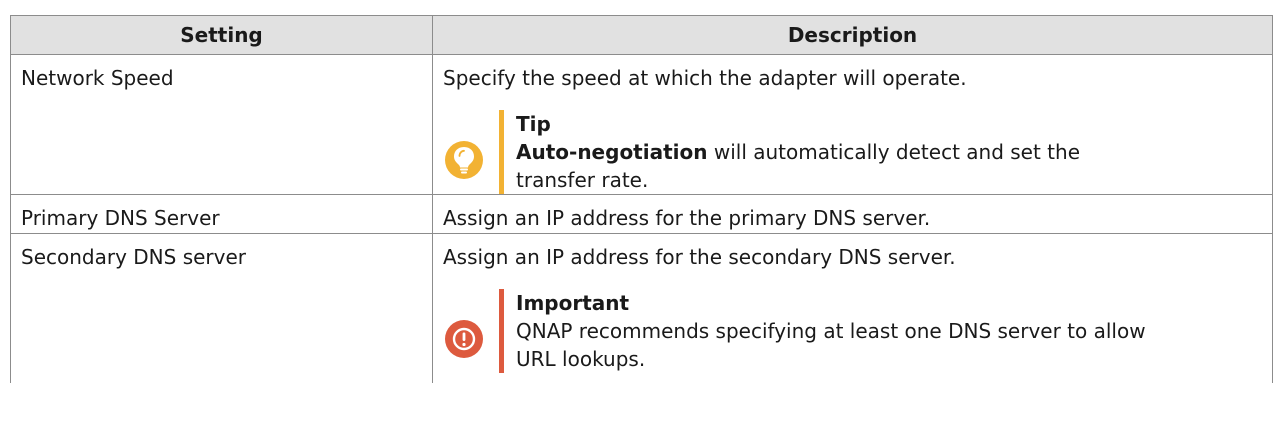  I want to click on callout-bold-term: Auto-negotiation, so click(612, 152).